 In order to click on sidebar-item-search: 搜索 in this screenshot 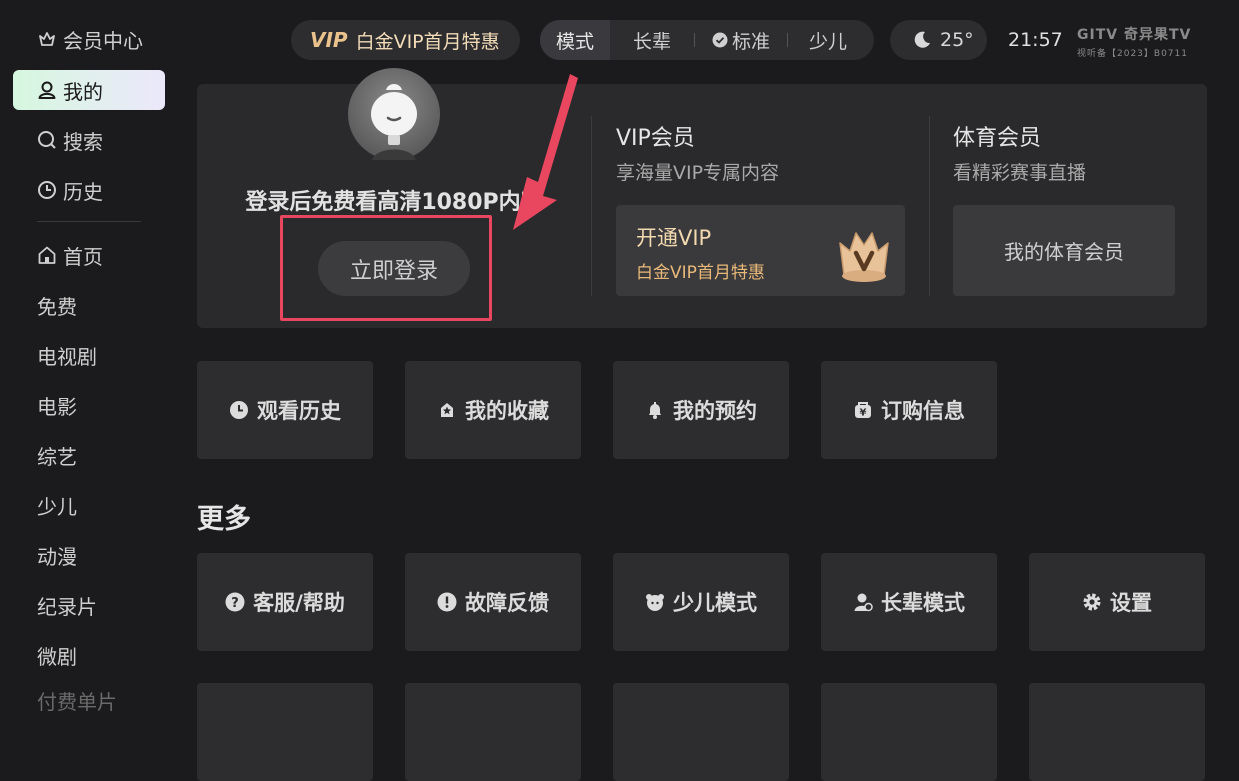, I will do `click(89, 140)`.